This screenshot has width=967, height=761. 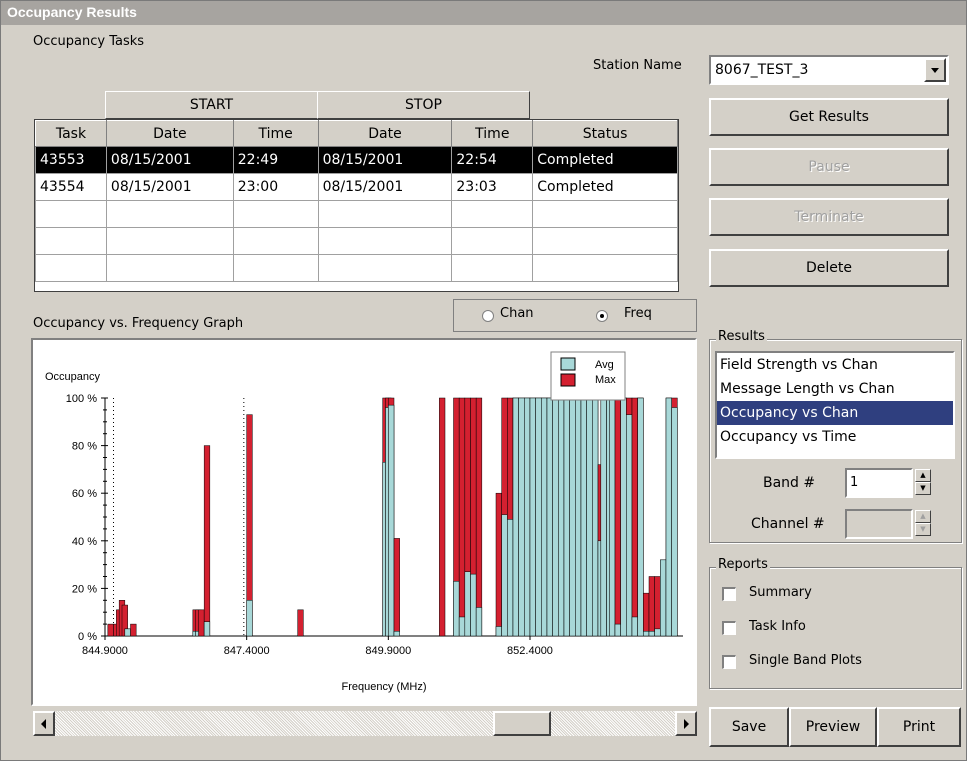 What do you see at coordinates (575, 315) in the screenshot?
I see `chan-freq-toggle: Chan Freq` at bounding box center [575, 315].